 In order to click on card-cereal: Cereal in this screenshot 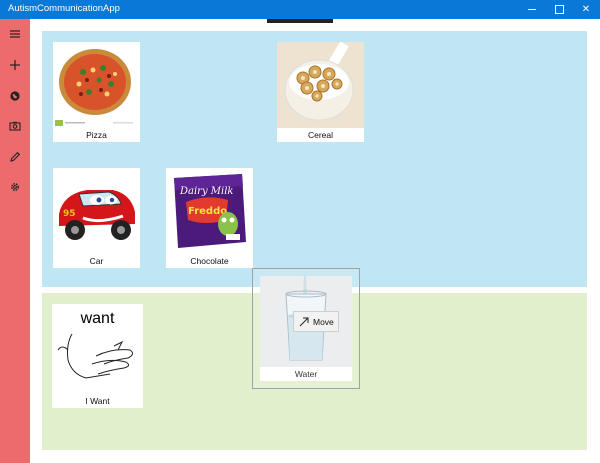, I will do `click(320, 92)`.